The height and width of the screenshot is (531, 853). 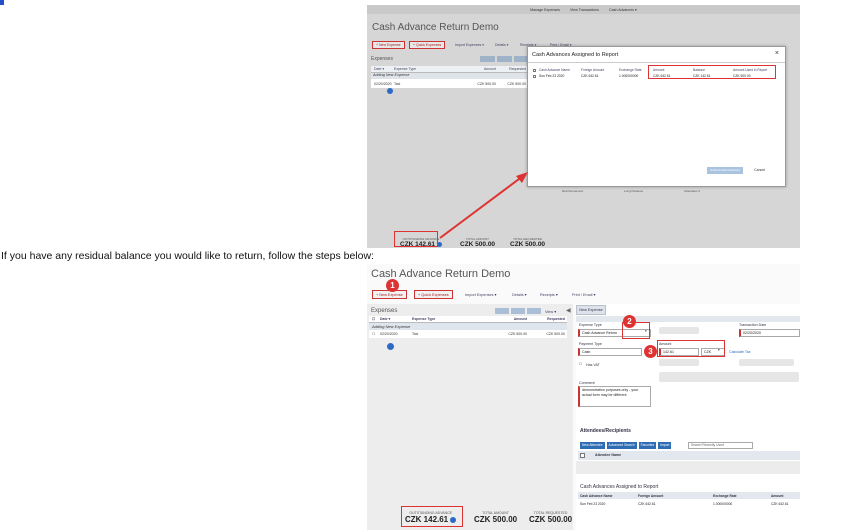 What do you see at coordinates (650, 351) in the screenshot?
I see `step-badge-3: 3` at bounding box center [650, 351].